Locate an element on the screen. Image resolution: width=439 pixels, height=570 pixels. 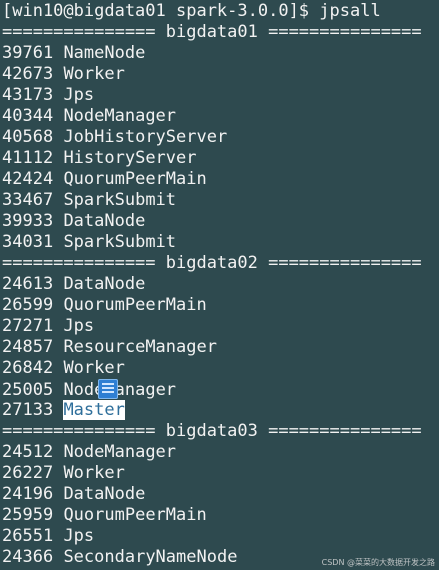
process-pid: 43173 is located at coordinates (28, 95).